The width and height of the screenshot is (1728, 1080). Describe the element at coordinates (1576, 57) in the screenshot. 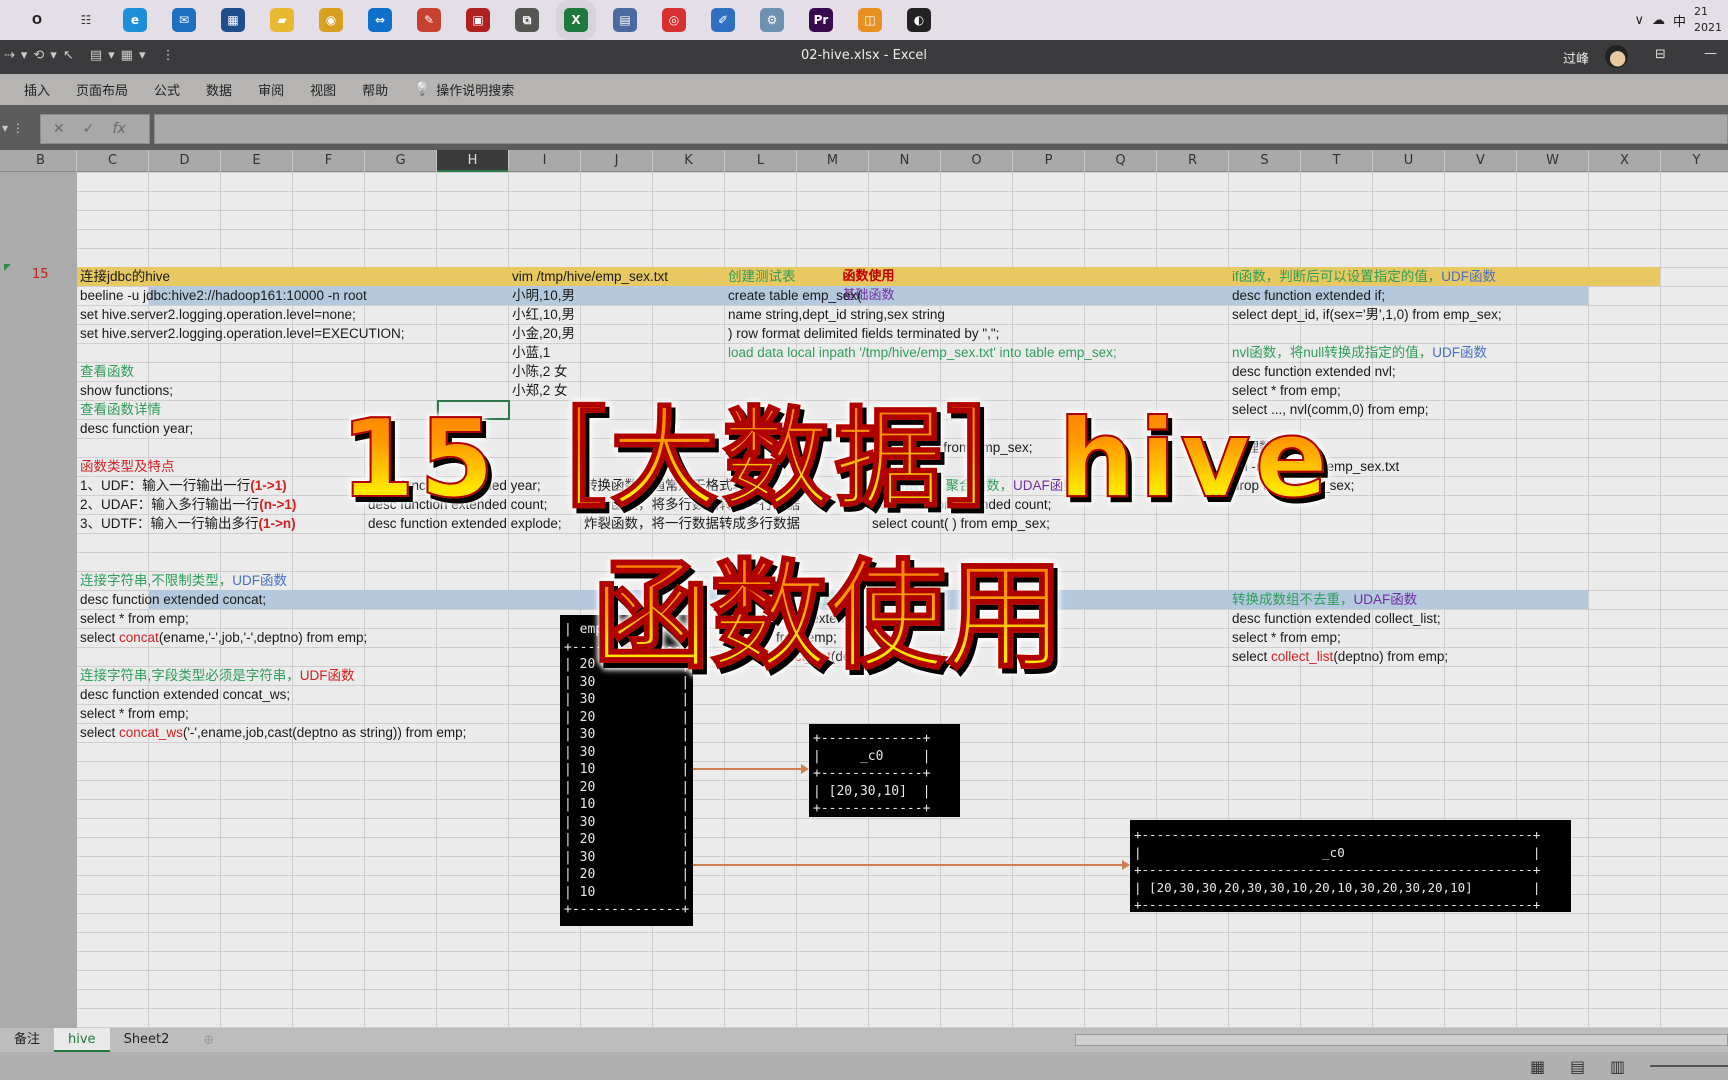

I see `user-name: 过峰` at that location.